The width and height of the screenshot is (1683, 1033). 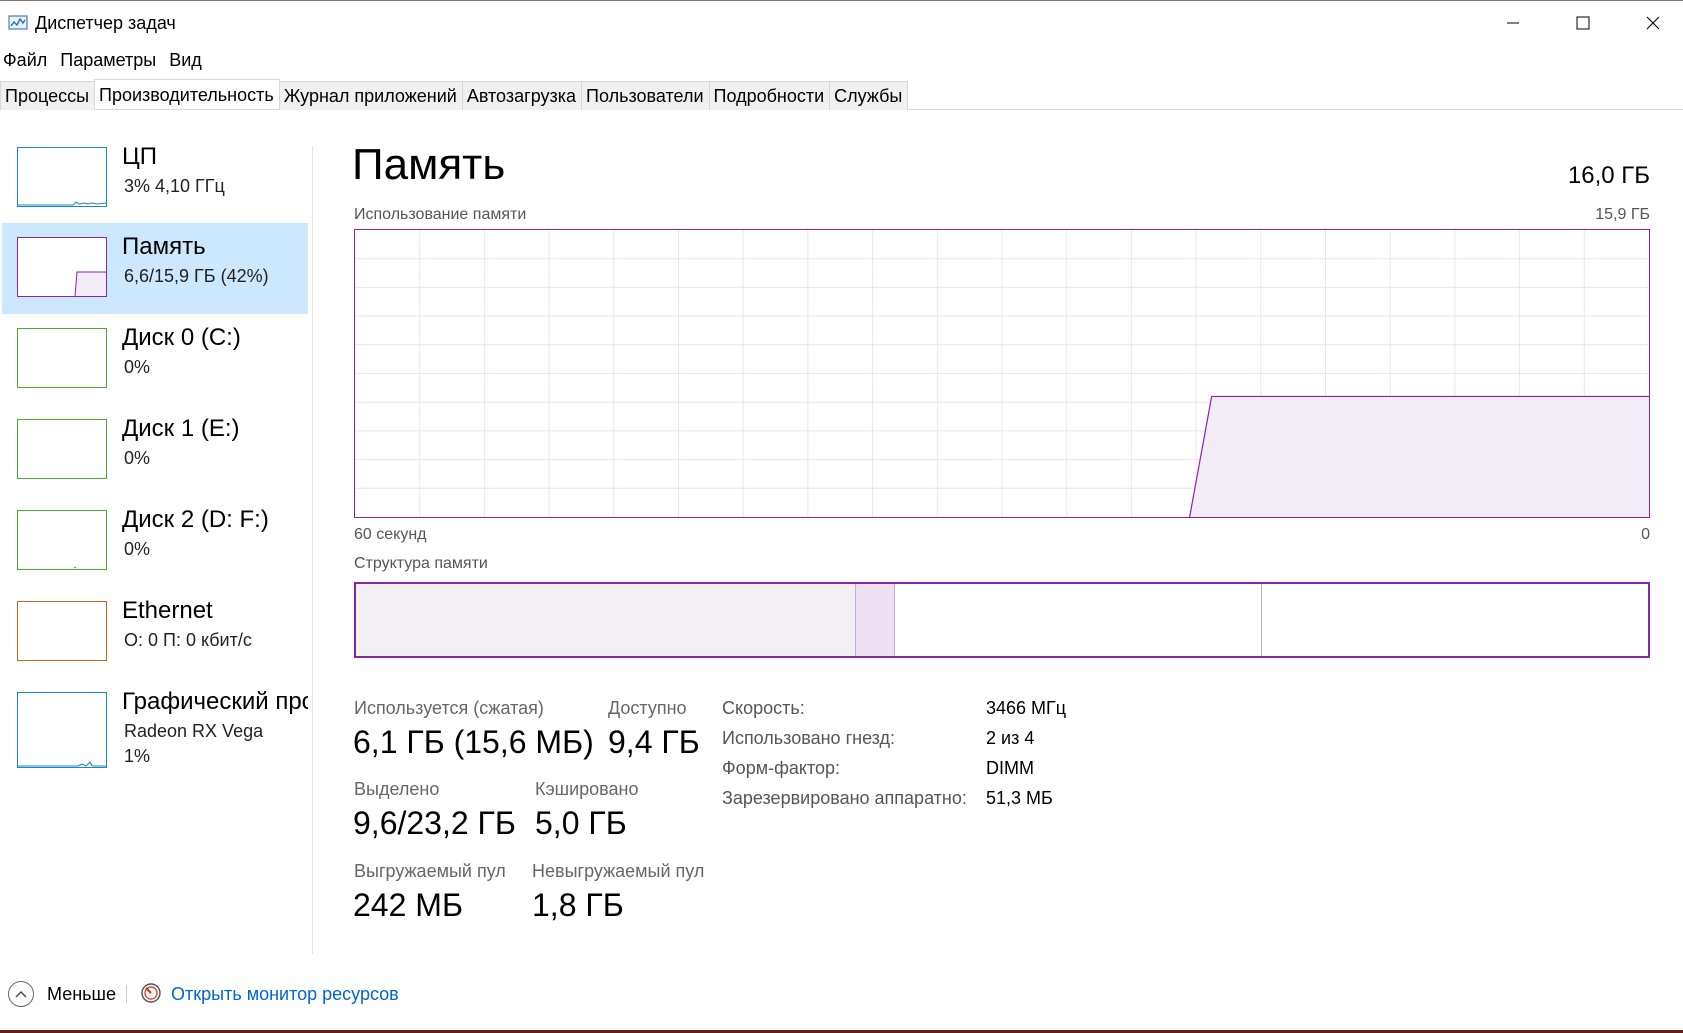 What do you see at coordinates (26, 61) in the screenshot?
I see `menu-file: Файл` at bounding box center [26, 61].